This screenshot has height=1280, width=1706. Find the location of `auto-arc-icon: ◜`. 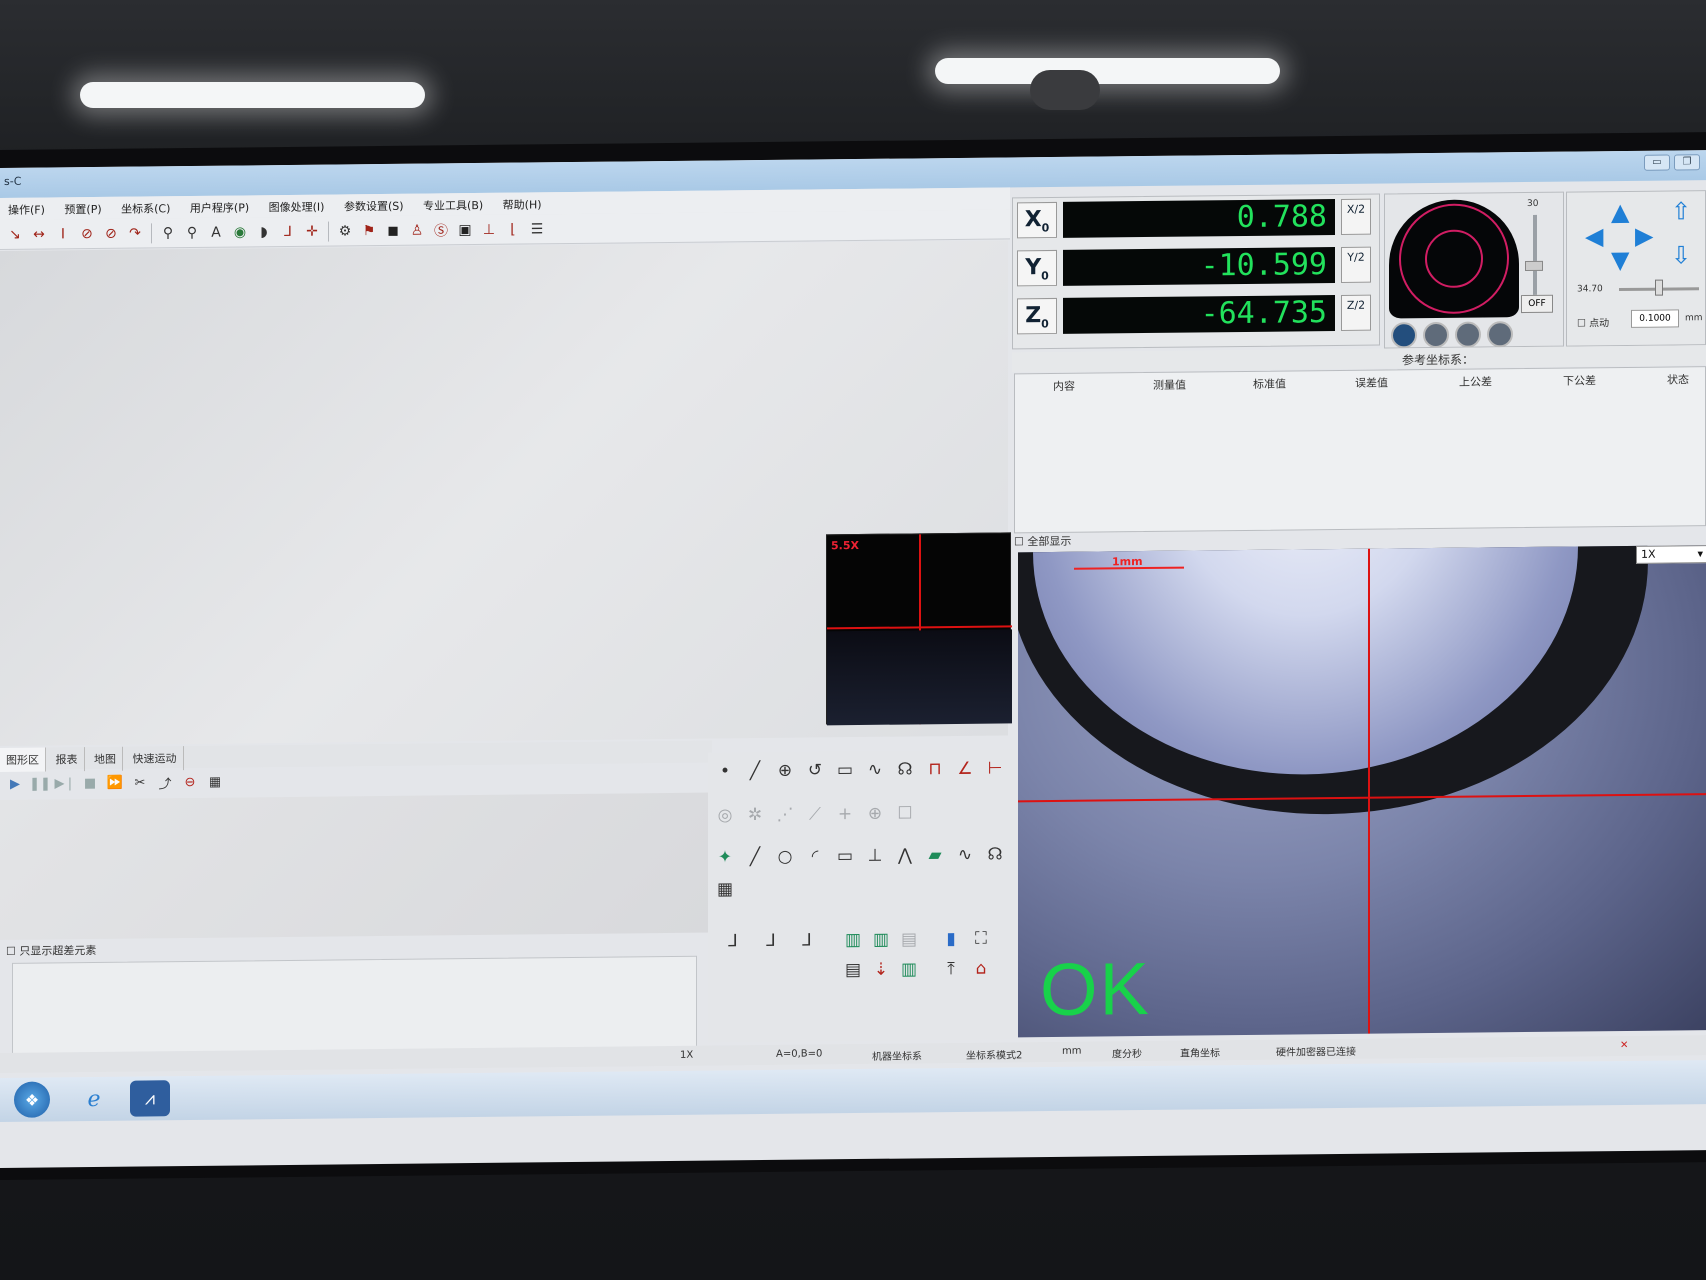

auto-arc-icon: ◜ is located at coordinates (815, 856).